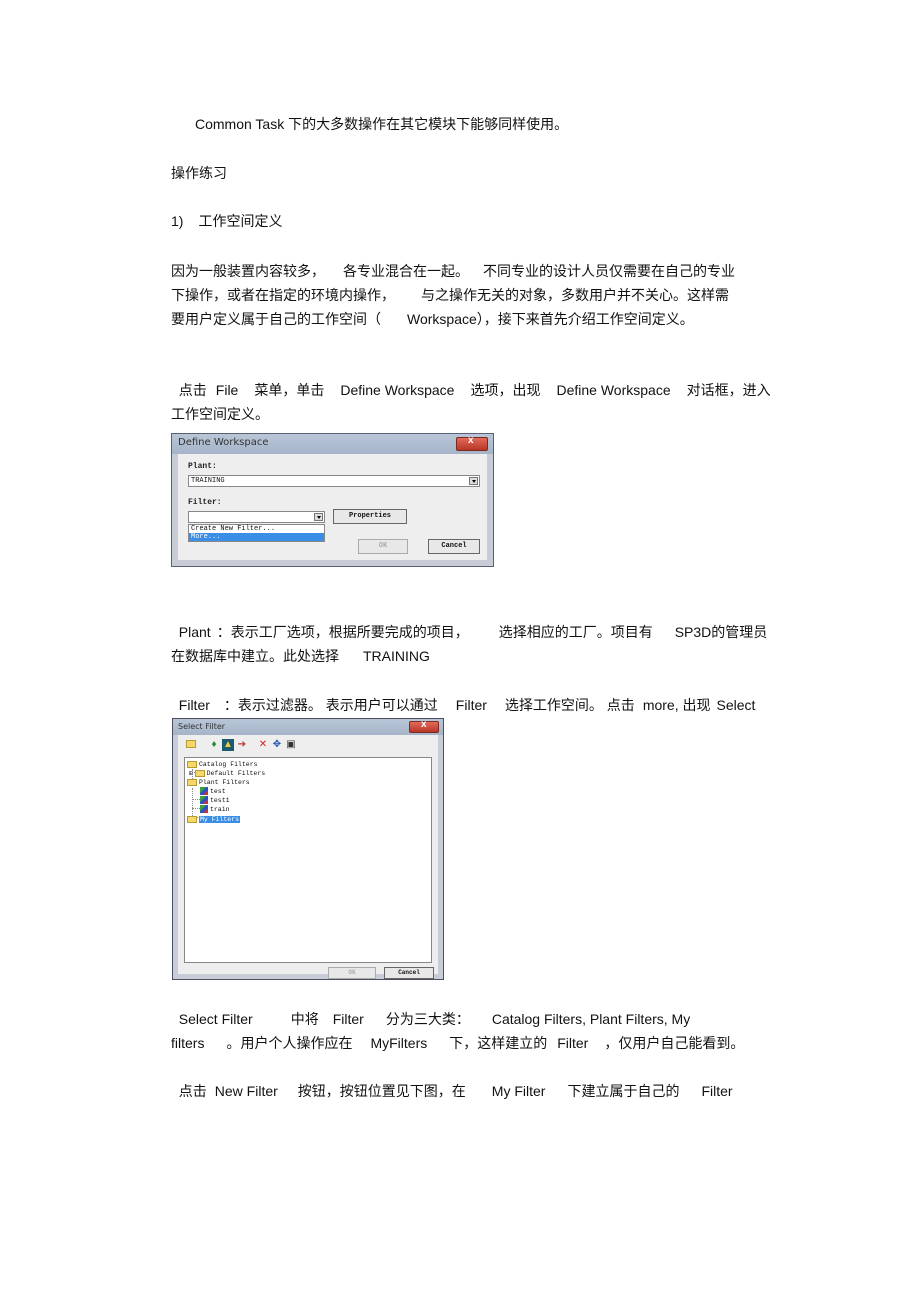 The image size is (920, 1303). I want to click on text-span: File, so click(227, 390).